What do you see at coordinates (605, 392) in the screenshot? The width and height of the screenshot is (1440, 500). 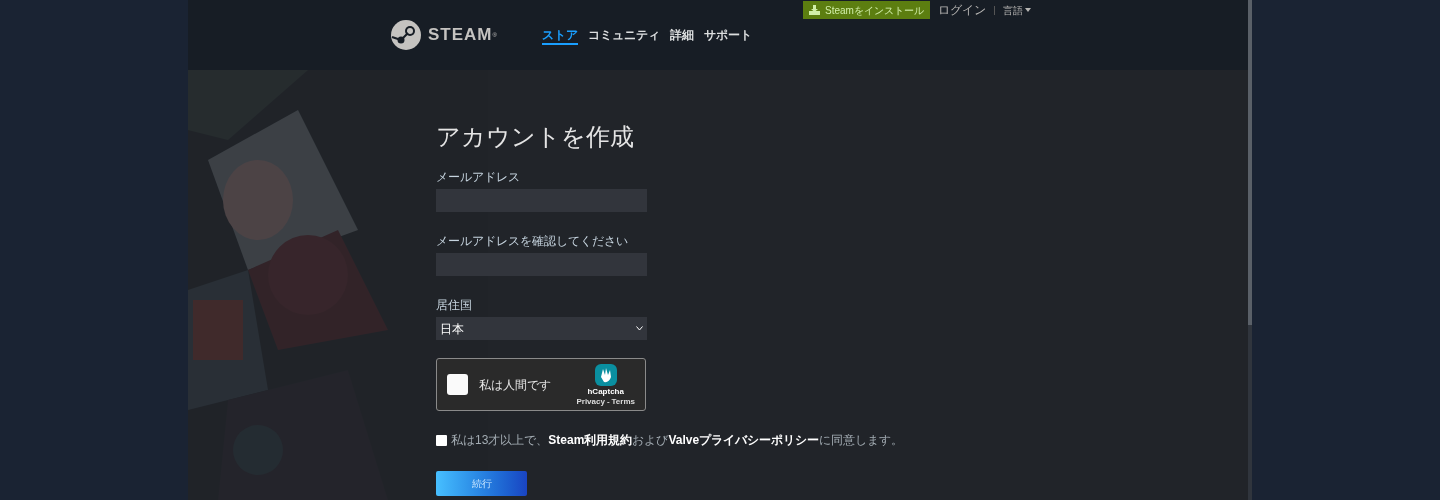 I see `captcha-brand: hCaptcha` at bounding box center [605, 392].